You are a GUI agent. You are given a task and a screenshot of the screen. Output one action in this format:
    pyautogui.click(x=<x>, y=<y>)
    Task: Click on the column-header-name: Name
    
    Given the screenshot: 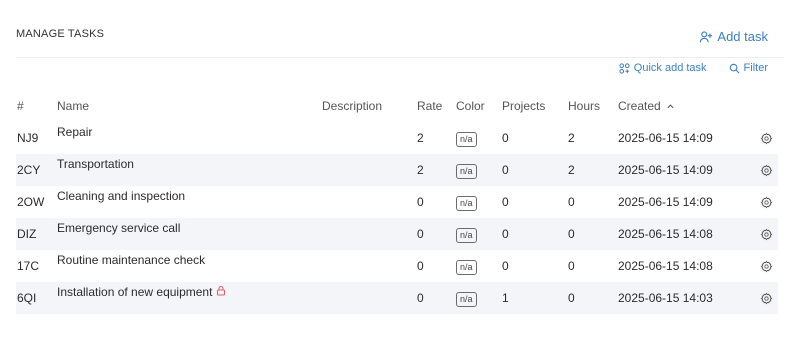 What is the action you would take?
    pyautogui.click(x=73, y=106)
    